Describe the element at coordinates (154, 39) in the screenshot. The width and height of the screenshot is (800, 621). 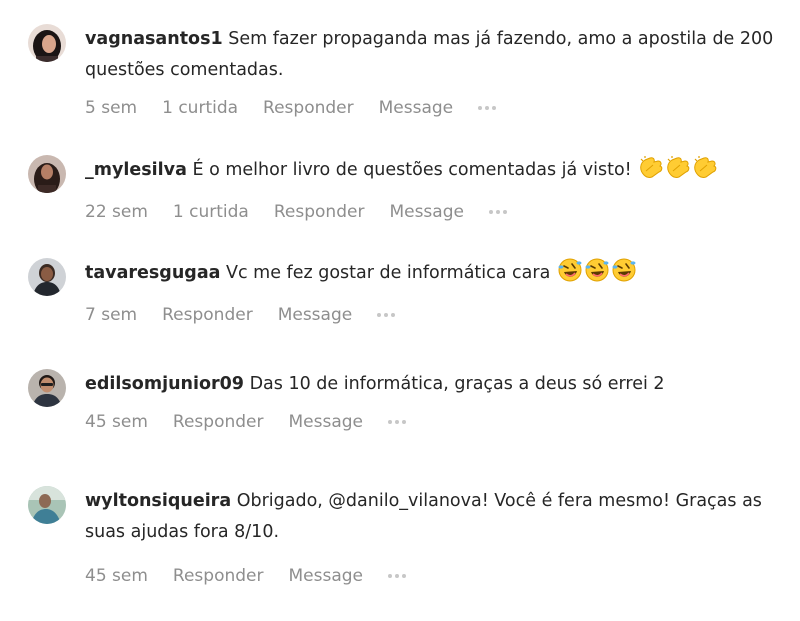
I see `comment-username: vagnasantos1` at that location.